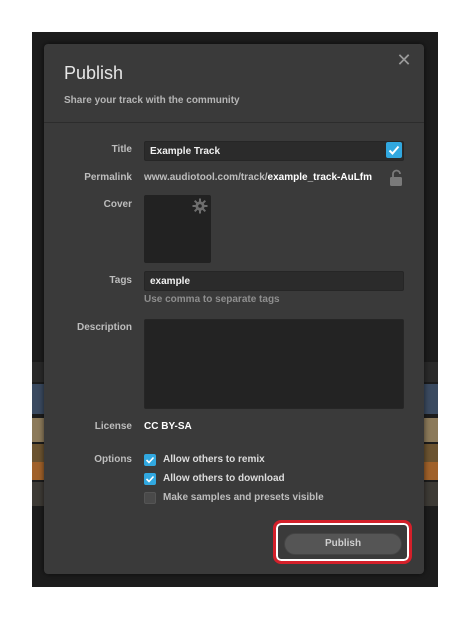 Image resolution: width=470 pixels, height=619 pixels. What do you see at coordinates (396, 178) in the screenshot?
I see `unlock-icon` at bounding box center [396, 178].